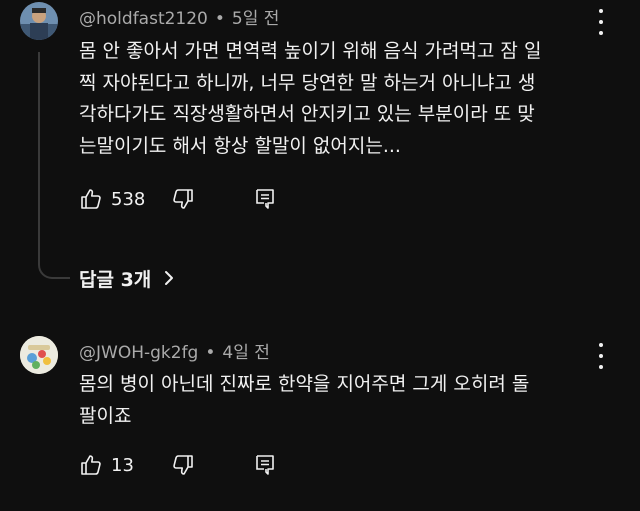 This screenshot has height=511, width=640. What do you see at coordinates (310, 51) in the screenshot?
I see `comment-text-line: 몸 안 좋아서 가면 면역력 높이기 위해 음식 가려먹고 잠 일` at bounding box center [310, 51].